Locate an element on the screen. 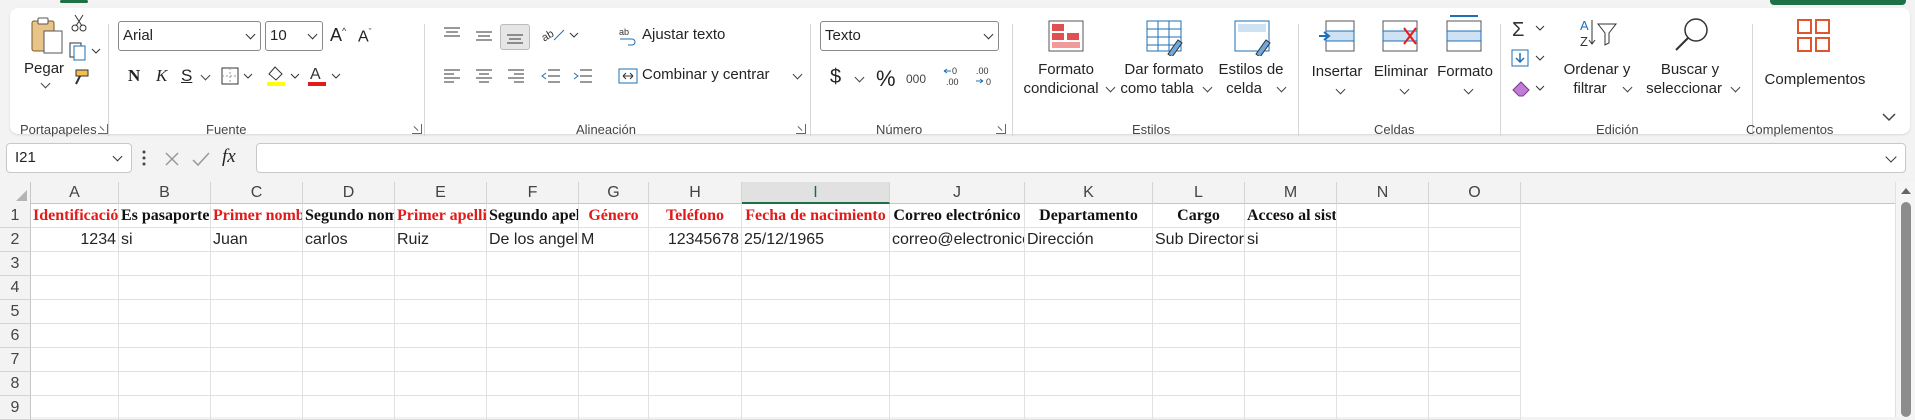 The width and height of the screenshot is (1915, 420). cell-H6 is located at coordinates (695, 336).